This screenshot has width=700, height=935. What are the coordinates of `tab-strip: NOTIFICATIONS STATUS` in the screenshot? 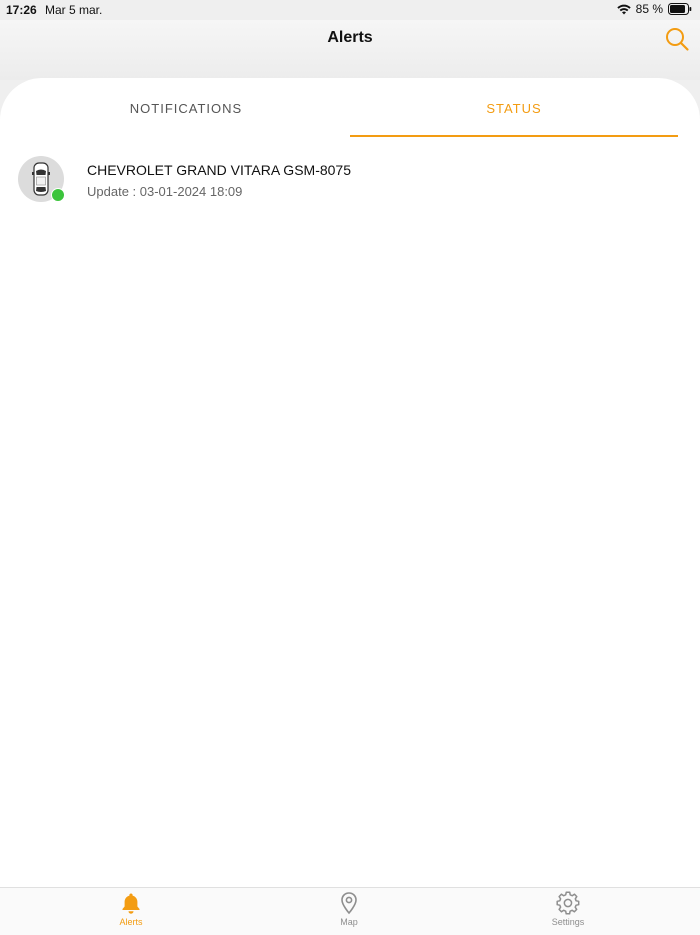 It's located at (350, 108).